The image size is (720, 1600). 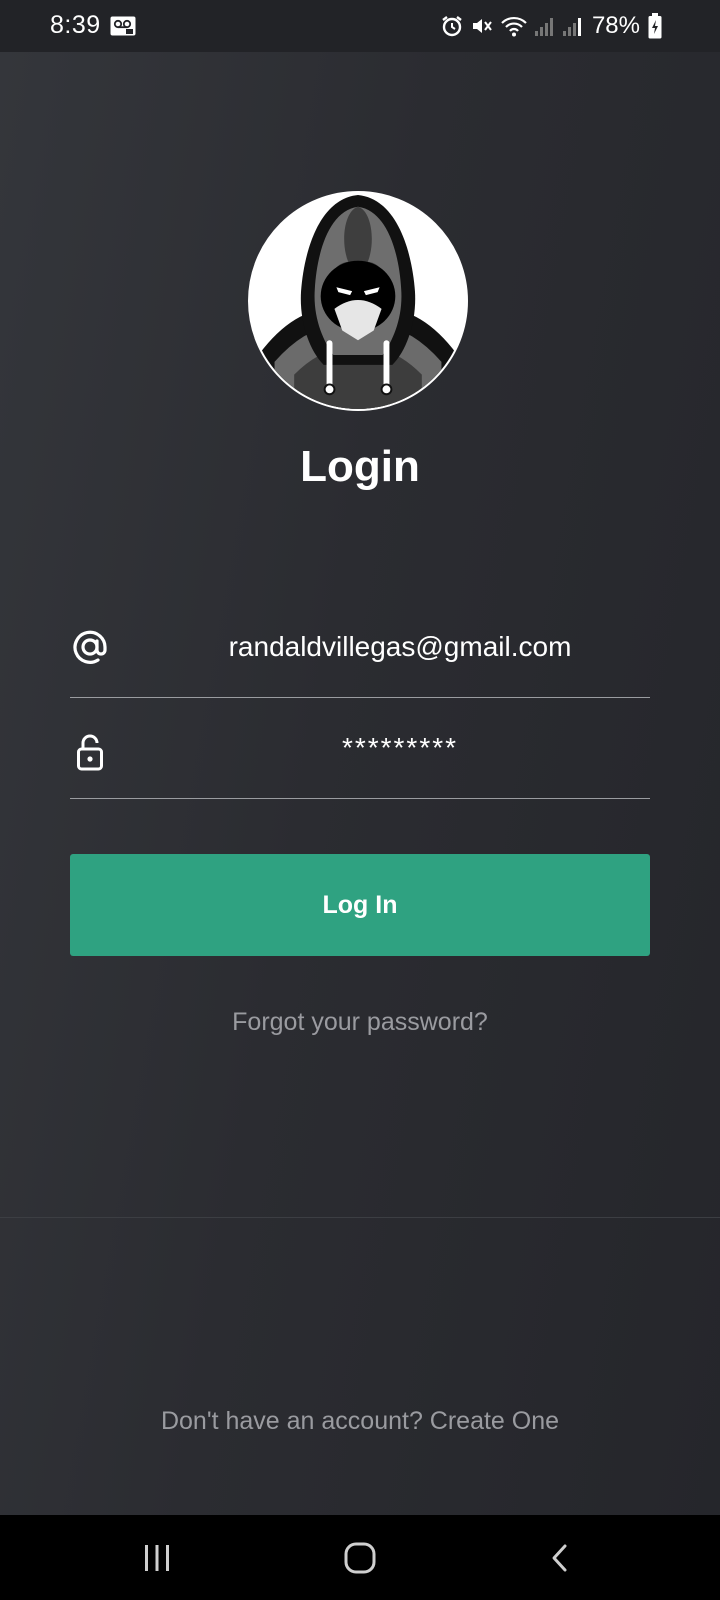 I want to click on page-title: Login, so click(x=360, y=466).